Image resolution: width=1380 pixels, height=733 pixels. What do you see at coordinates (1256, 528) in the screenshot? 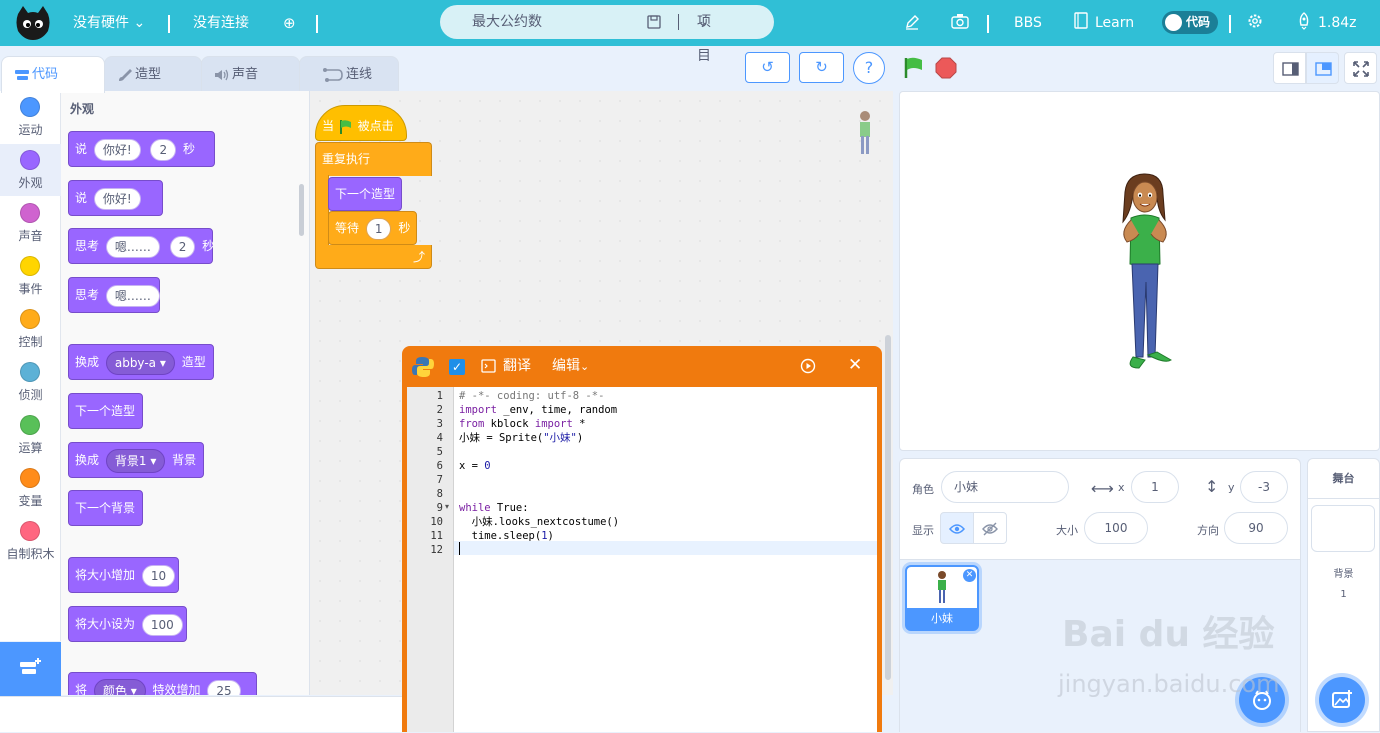
I see `direction-input: 90` at bounding box center [1256, 528].